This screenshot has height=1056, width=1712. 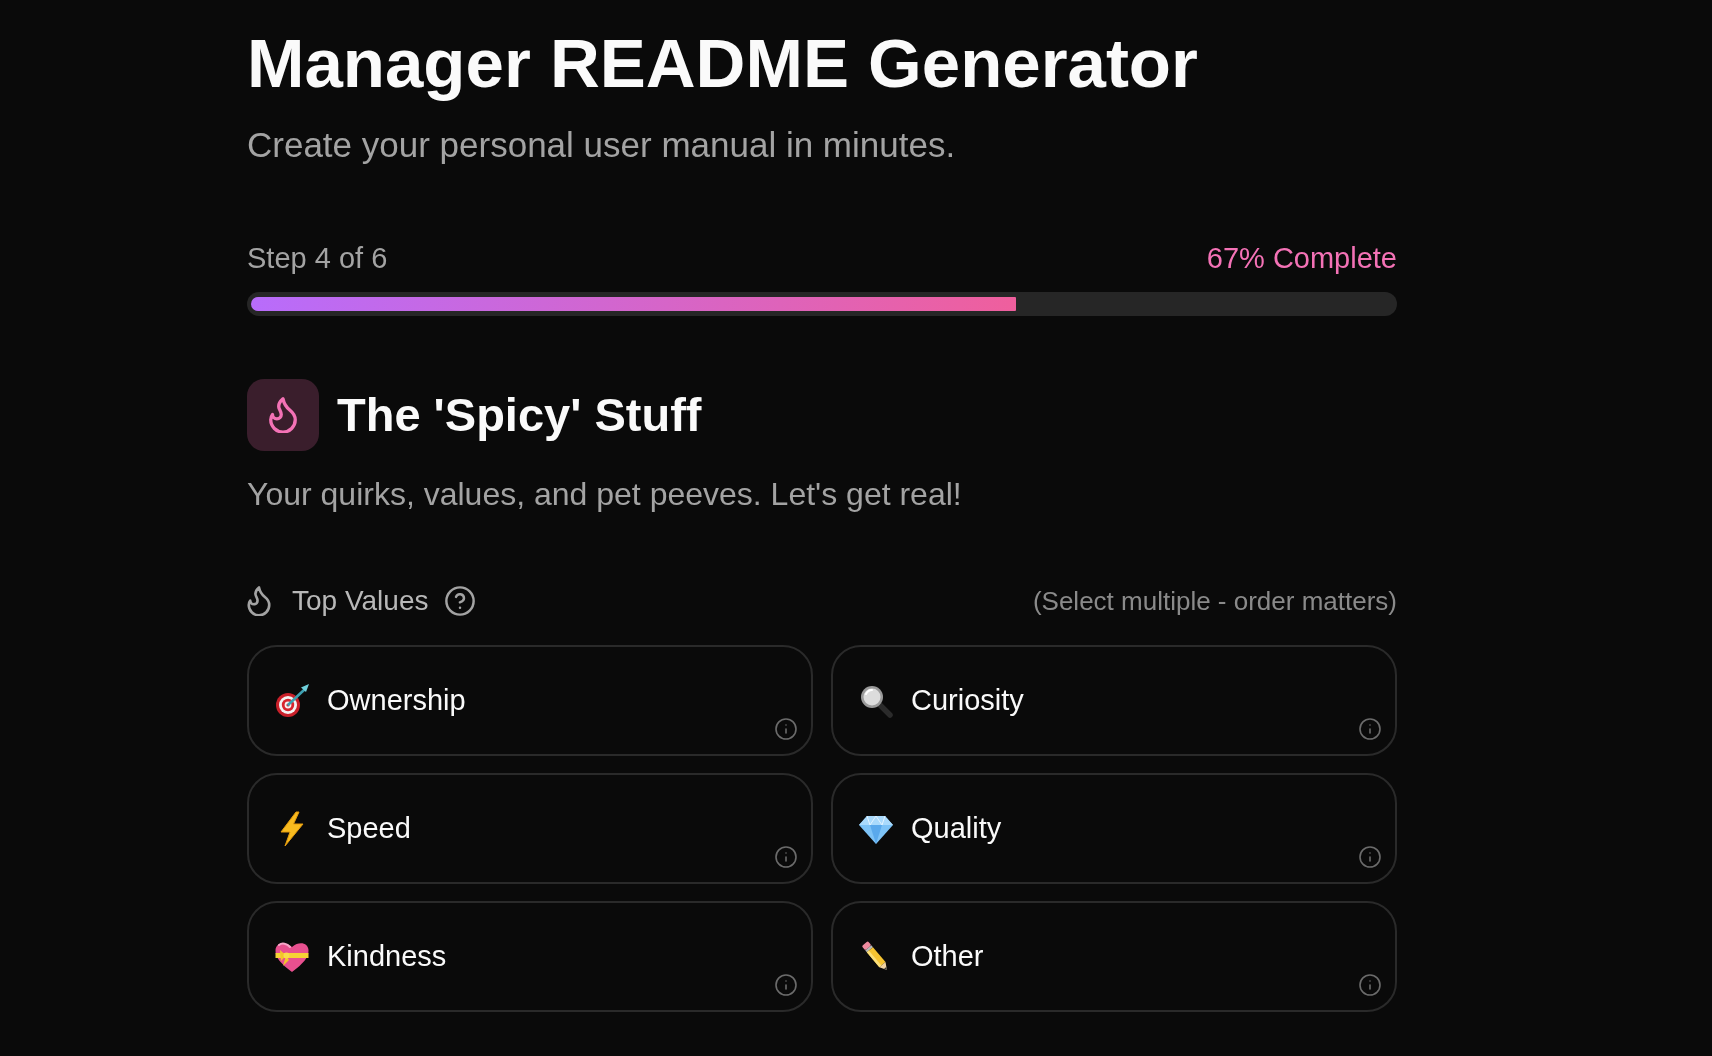 I want to click on section-title: The 'Spicy' Stuff, so click(x=519, y=415).